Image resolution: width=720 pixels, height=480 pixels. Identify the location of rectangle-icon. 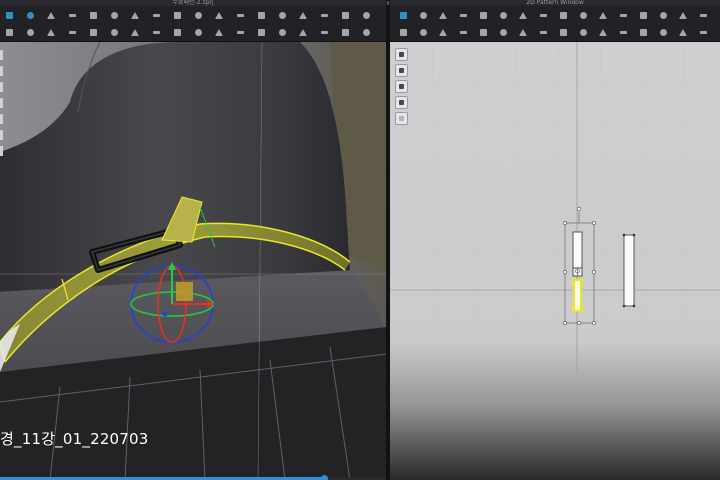
(503, 15).